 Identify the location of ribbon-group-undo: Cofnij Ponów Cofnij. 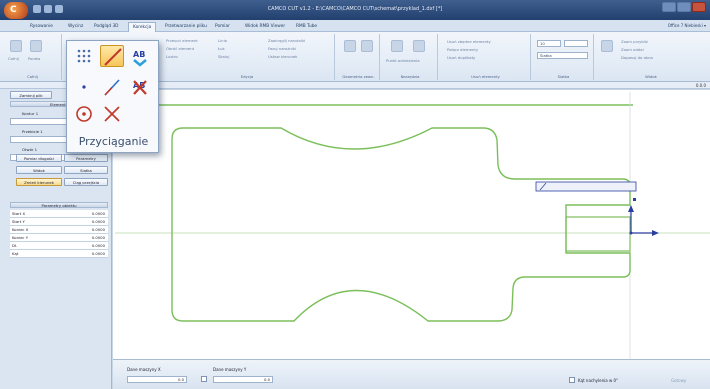
(33, 57).